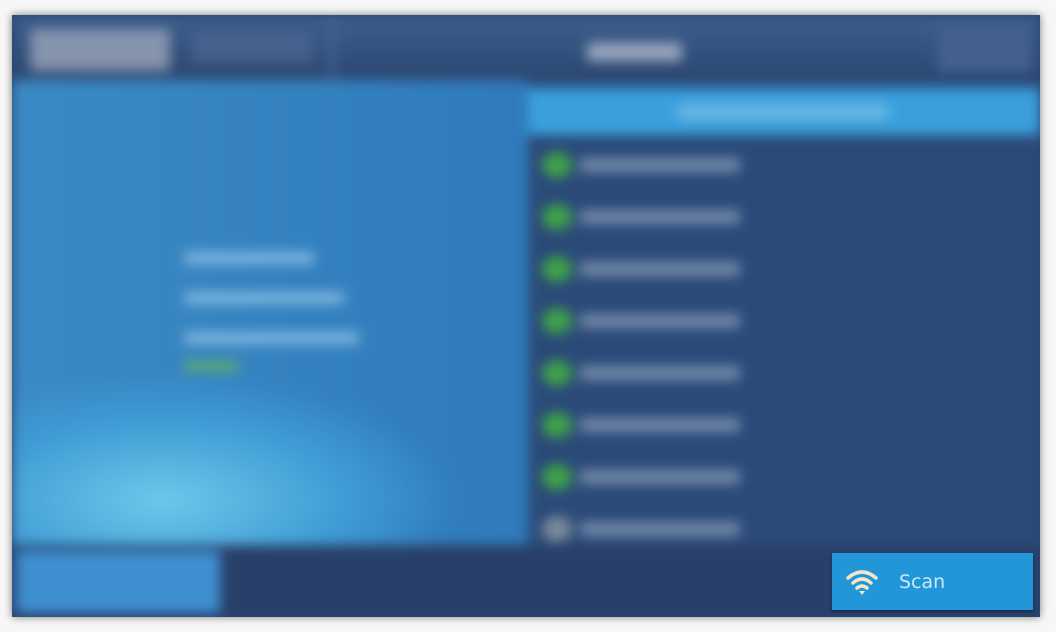 This screenshot has height=632, width=1056. I want to click on wifi-icon, so click(862, 582).